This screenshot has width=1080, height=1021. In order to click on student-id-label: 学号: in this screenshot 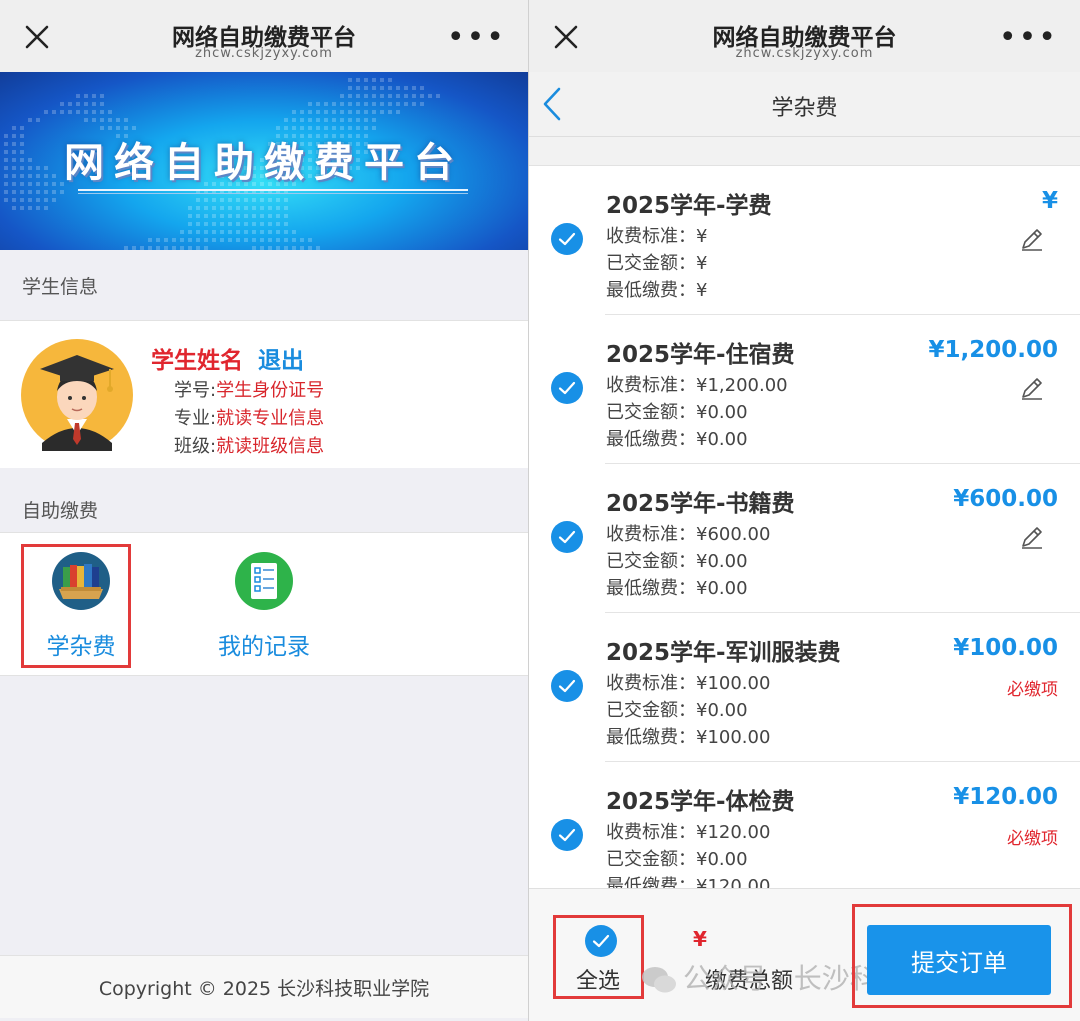, I will do `click(195, 390)`.